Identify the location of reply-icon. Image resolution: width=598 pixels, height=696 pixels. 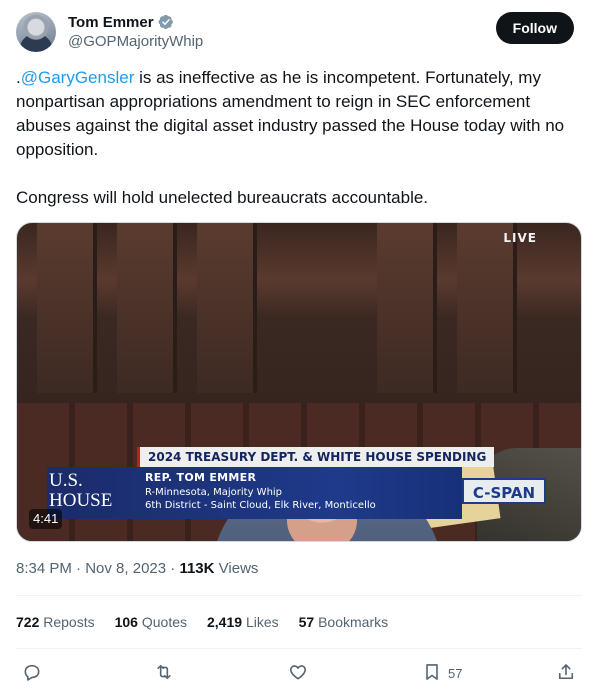
(32, 673).